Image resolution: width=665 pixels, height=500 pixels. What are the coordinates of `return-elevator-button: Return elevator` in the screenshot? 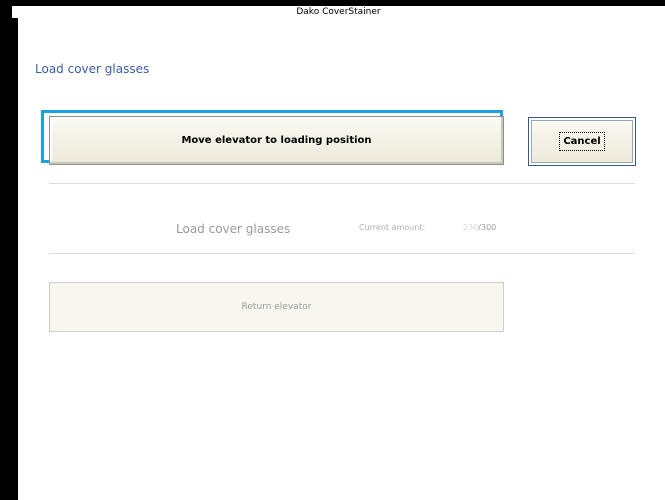 It's located at (276, 307).